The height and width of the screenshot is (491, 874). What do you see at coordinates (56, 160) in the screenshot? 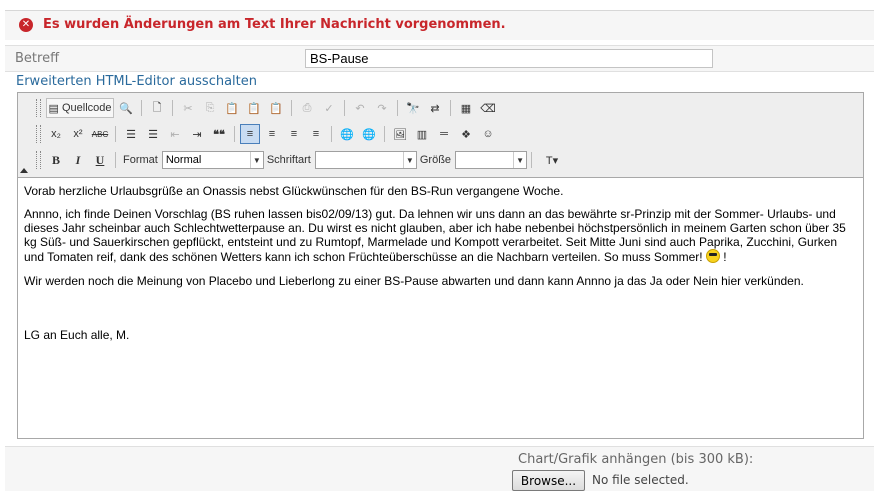
I see `bold-button: B` at bounding box center [56, 160].